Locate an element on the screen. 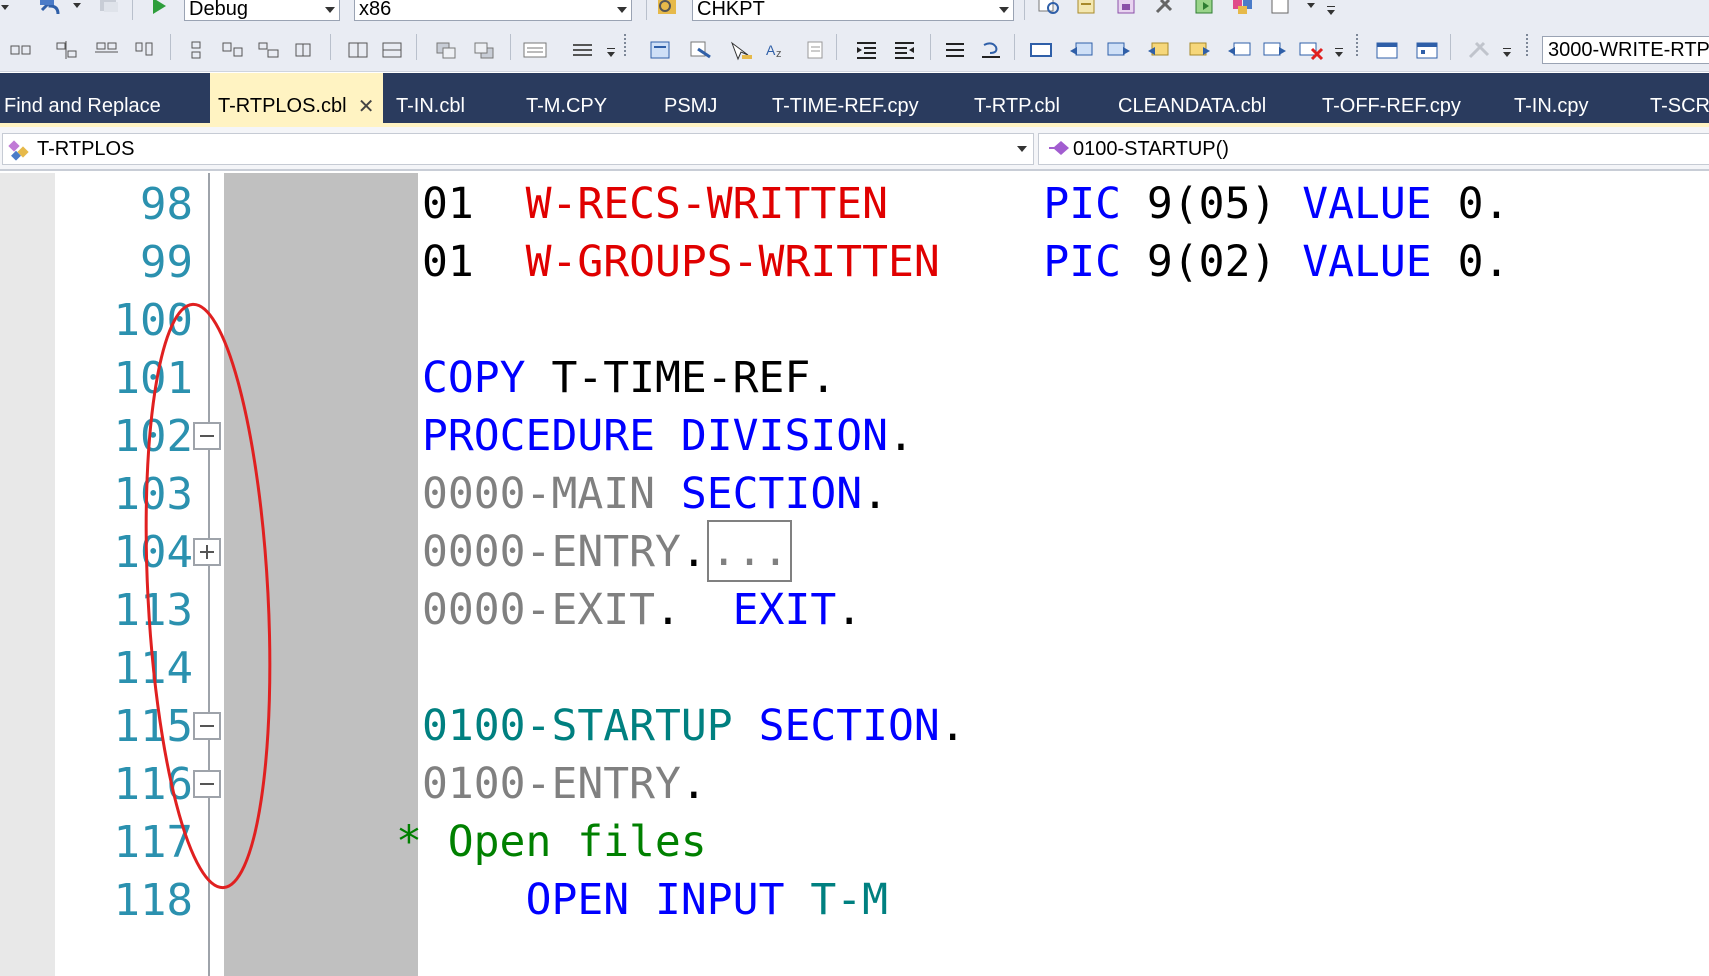 This screenshot has height=976, width=1709. solution-explorer-icon is located at coordinates (1049, 9).